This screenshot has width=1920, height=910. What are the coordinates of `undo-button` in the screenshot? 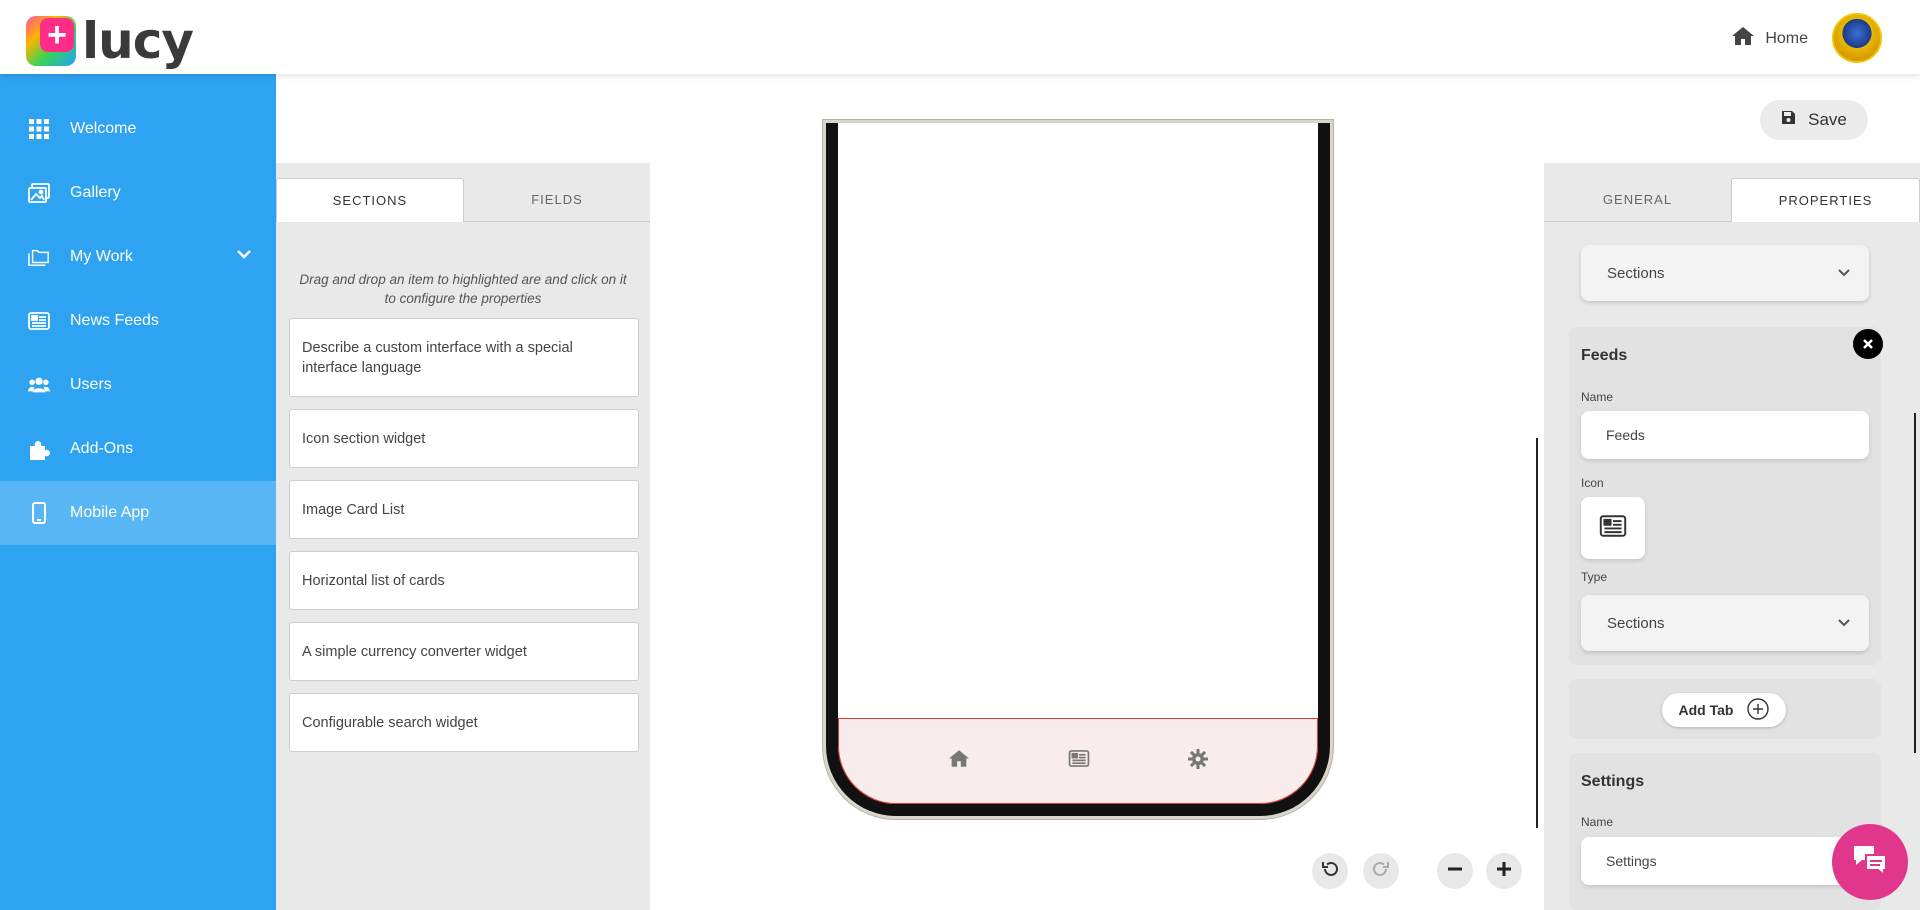 It's located at (1330, 871).